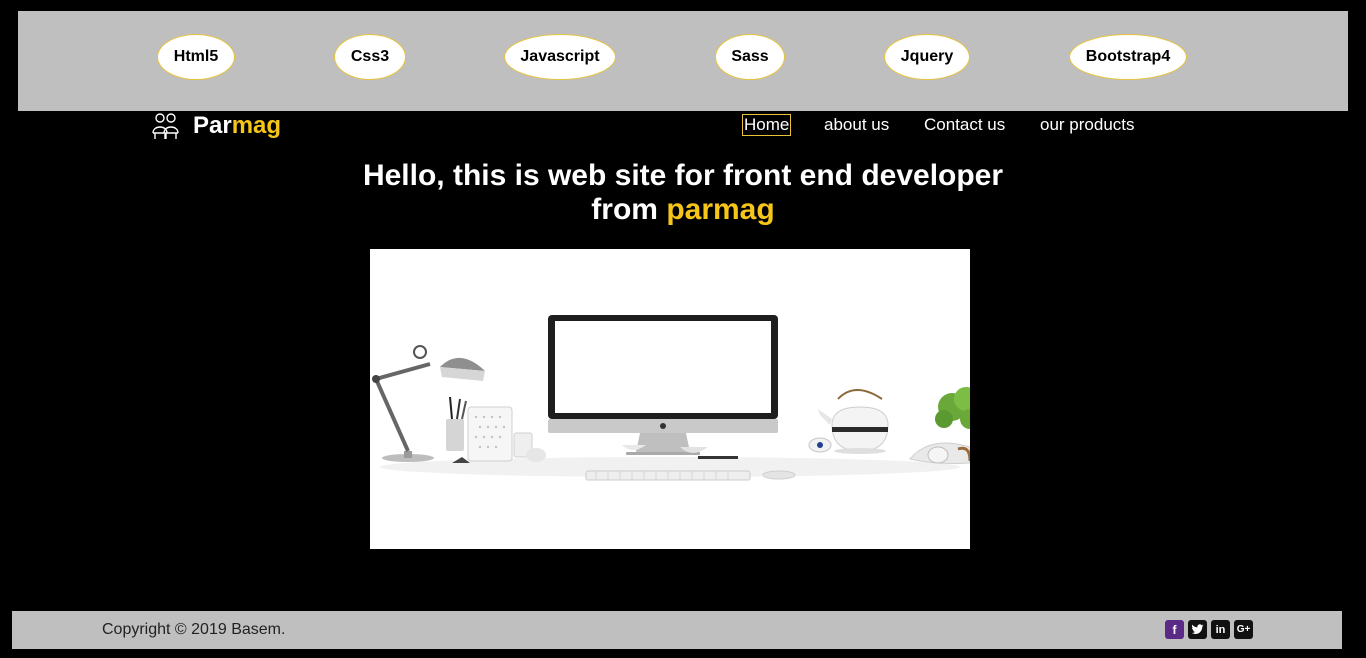 The height and width of the screenshot is (658, 1366). What do you see at coordinates (165, 126) in the screenshot?
I see `people-logo-icon` at bounding box center [165, 126].